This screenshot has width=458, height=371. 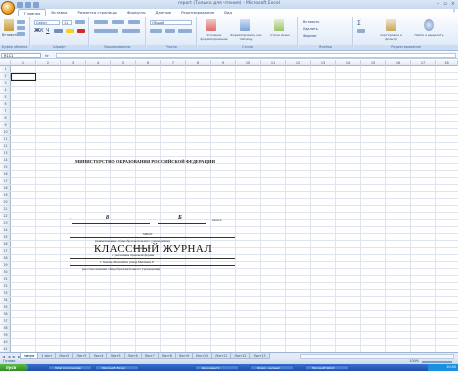 I want to click on row-header: 17, so click(x=5, y=181).